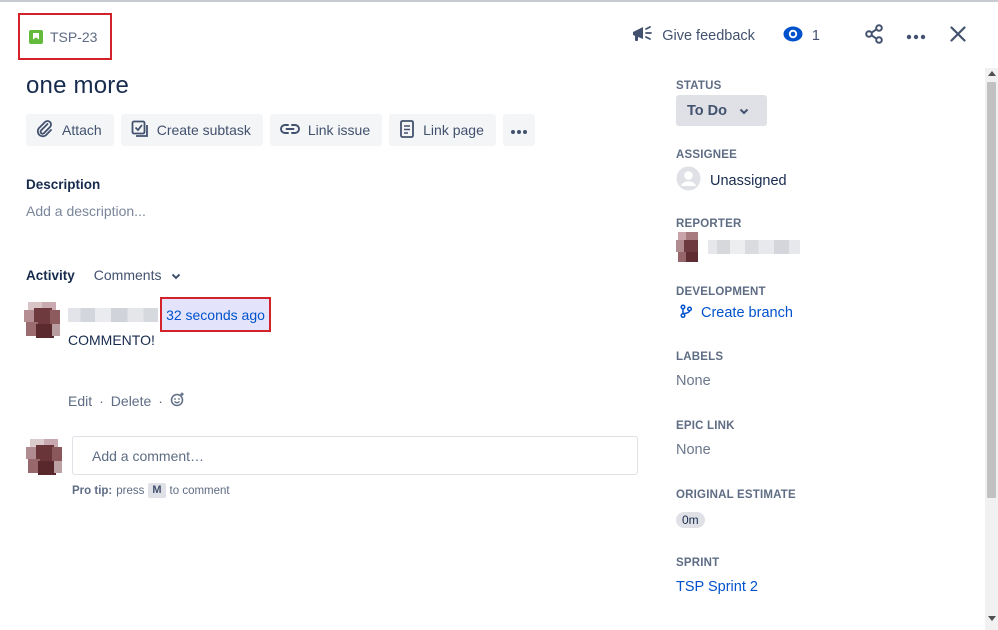  I want to click on create-branch-label: Create branch, so click(747, 313).